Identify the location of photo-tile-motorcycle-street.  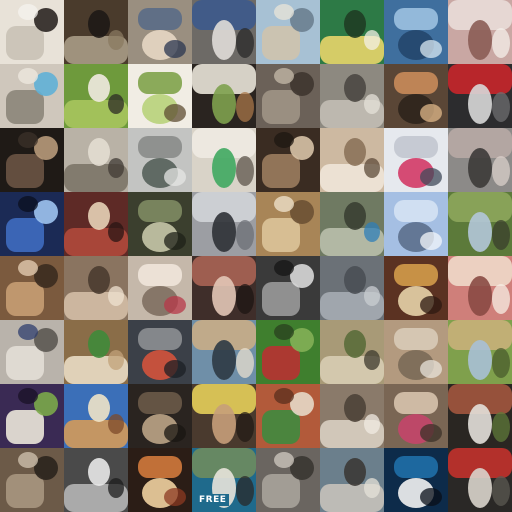
(224, 224).